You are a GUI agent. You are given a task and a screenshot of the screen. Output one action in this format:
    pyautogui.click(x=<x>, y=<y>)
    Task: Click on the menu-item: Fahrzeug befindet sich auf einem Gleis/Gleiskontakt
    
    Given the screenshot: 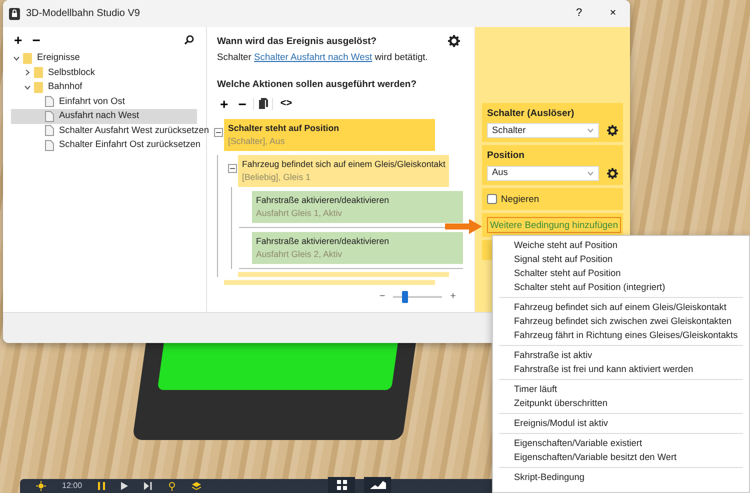 What is the action you would take?
    pyautogui.click(x=621, y=307)
    